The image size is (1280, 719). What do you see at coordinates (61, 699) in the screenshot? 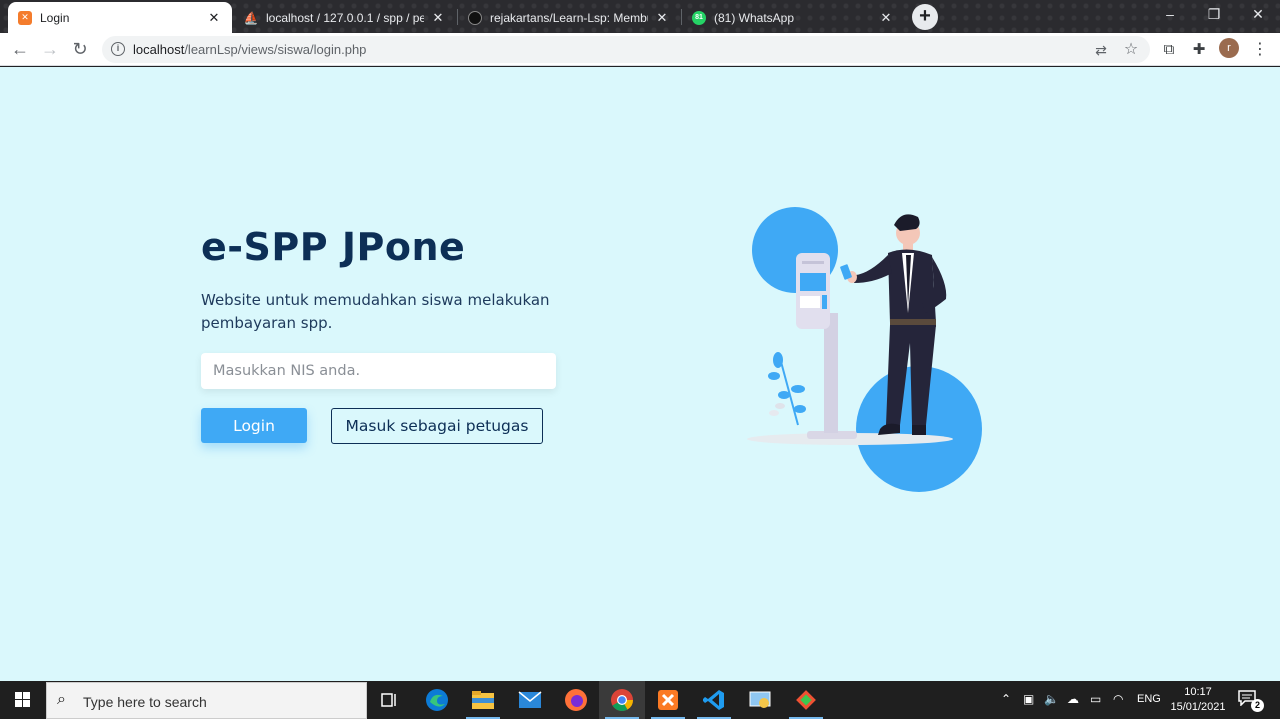
I see `search-icon: ⌕` at bounding box center [61, 699].